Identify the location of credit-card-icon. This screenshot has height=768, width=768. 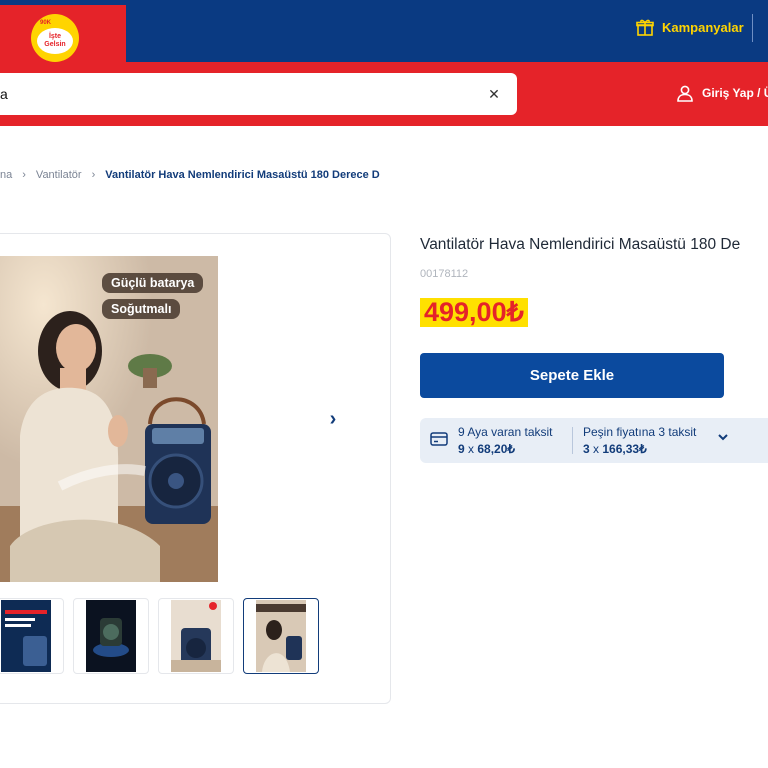
(439, 439).